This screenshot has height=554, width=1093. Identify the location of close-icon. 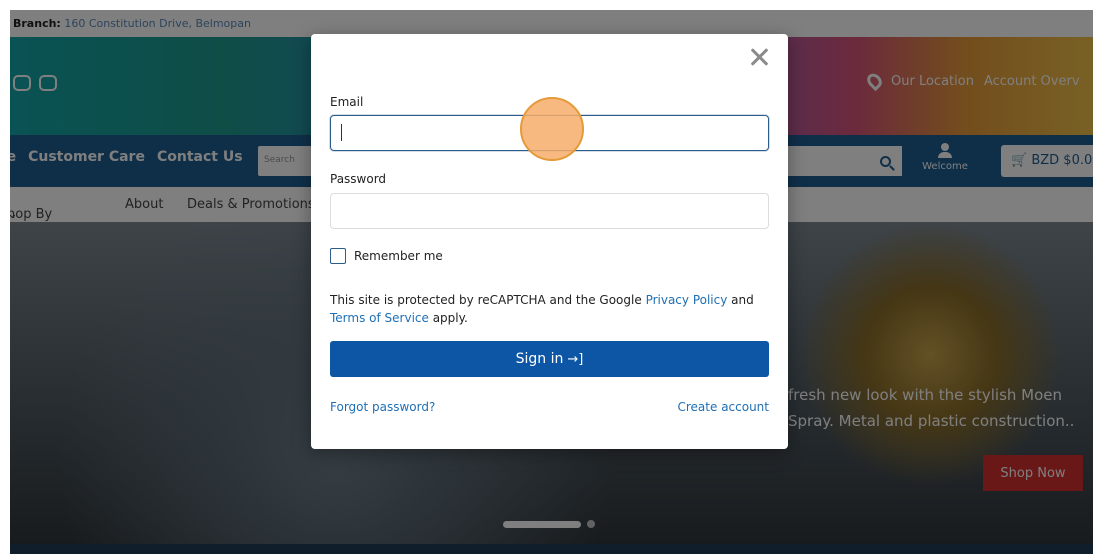
(759, 57).